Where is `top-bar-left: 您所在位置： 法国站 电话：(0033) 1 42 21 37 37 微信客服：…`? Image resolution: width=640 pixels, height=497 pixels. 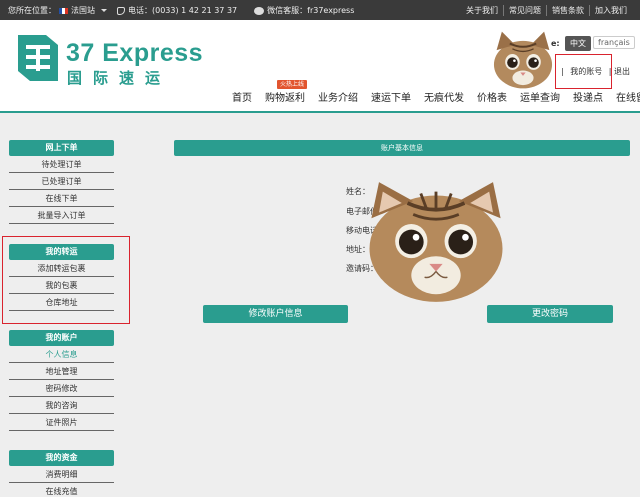
top-bar-left: 您所在位置： 法国站 电话：(0033) 1 42 21 37 37 微信客服：… is located at coordinates (182, 10).